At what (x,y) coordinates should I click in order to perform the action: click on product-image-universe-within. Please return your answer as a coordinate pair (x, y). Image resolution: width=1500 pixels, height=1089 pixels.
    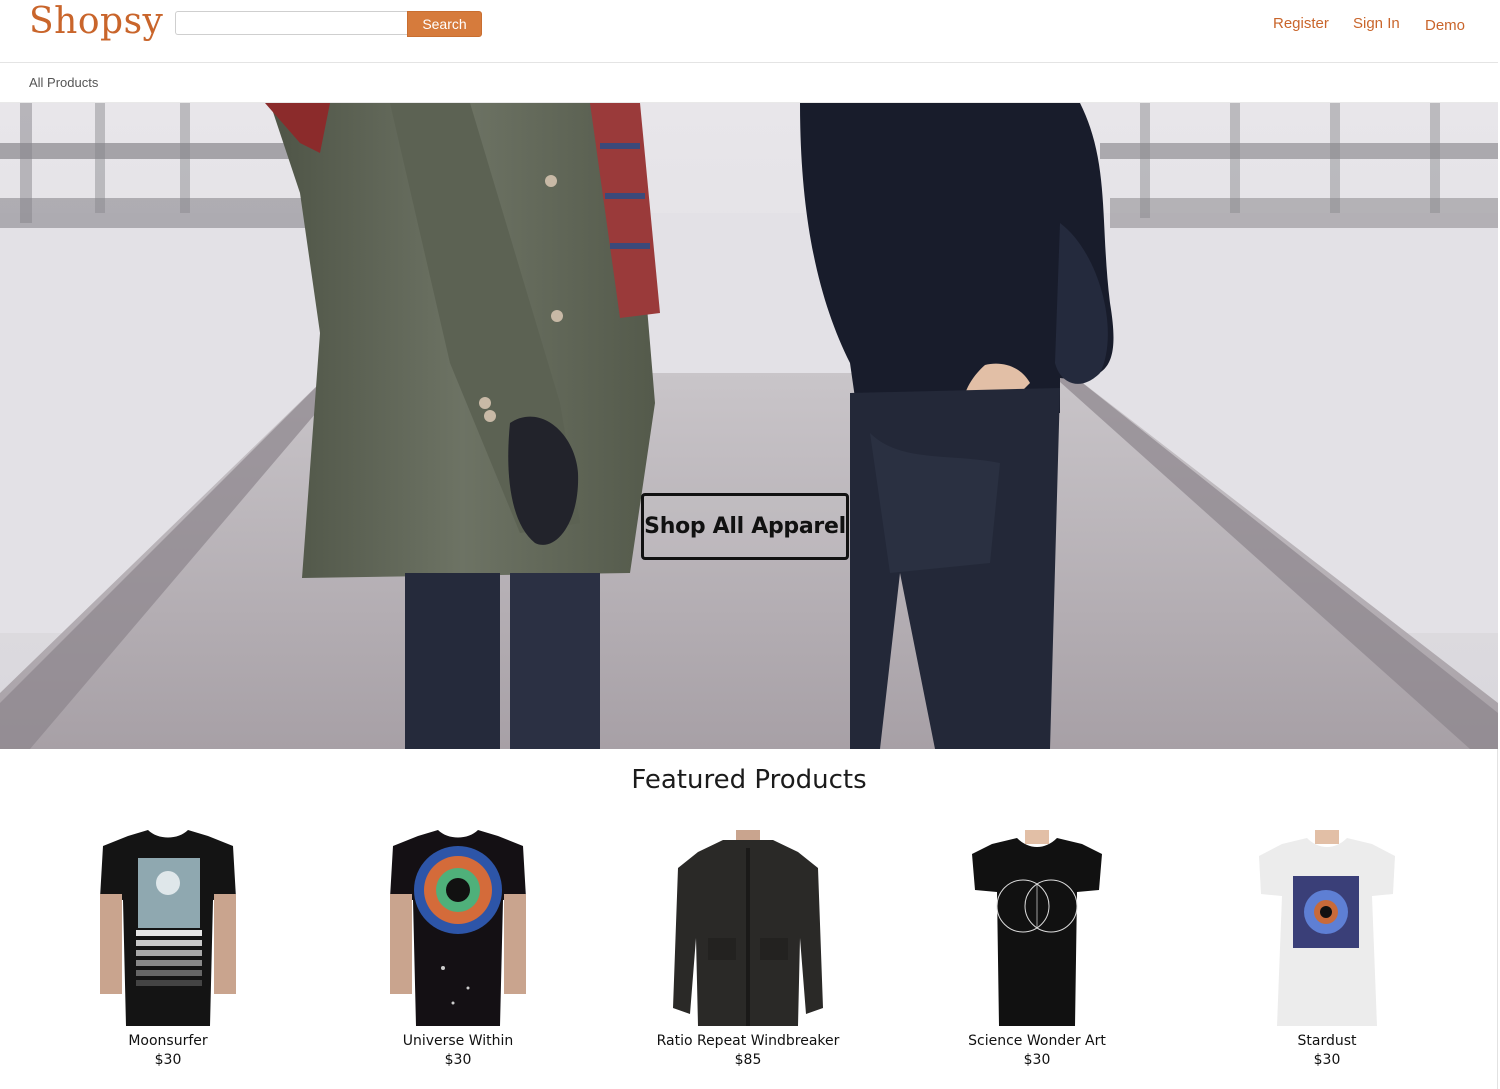
    Looking at the image, I should click on (458, 928).